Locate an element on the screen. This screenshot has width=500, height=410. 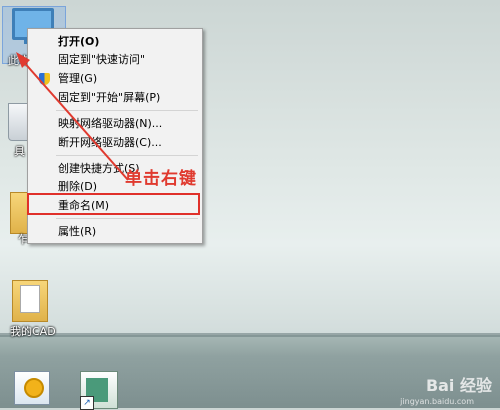
watermark: Bai 经验 is located at coordinates (458, 385).